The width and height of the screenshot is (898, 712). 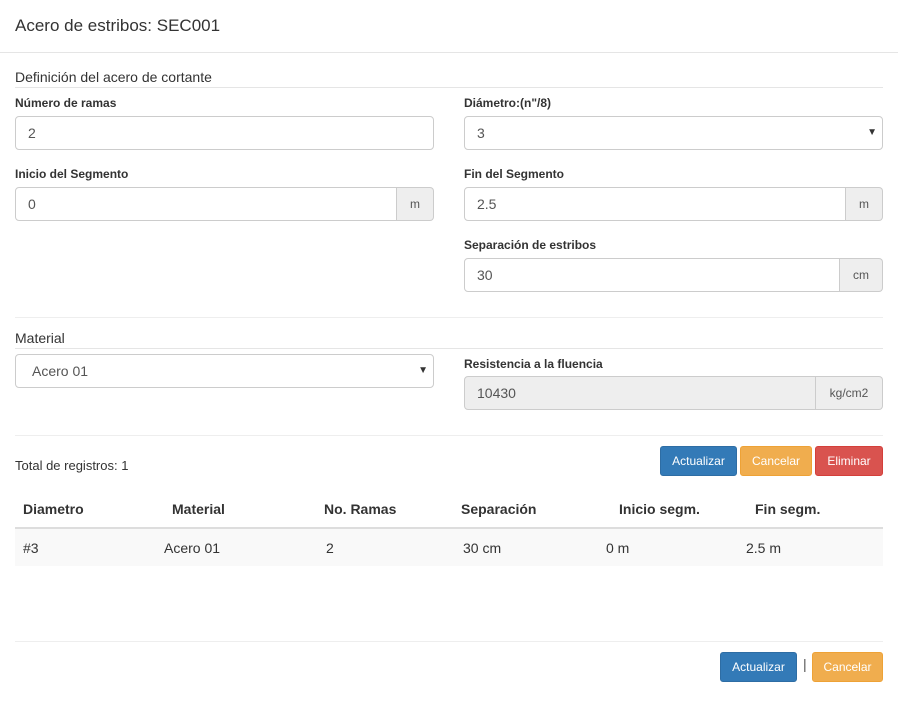 I want to click on inicio-label: Inicio del Segmento, so click(x=72, y=174).